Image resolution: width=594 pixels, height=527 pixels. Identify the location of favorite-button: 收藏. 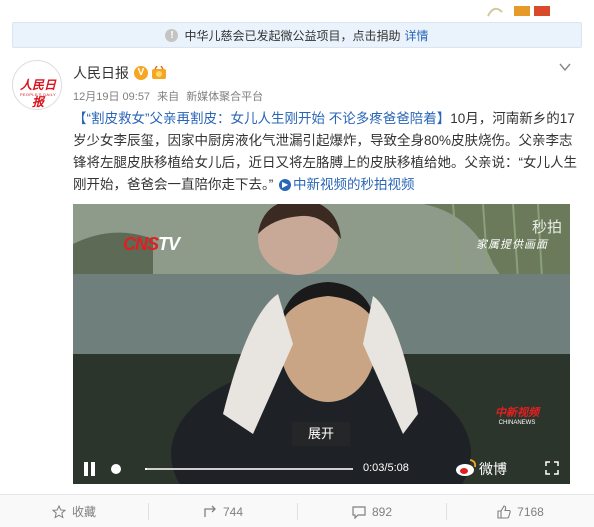
(74, 511).